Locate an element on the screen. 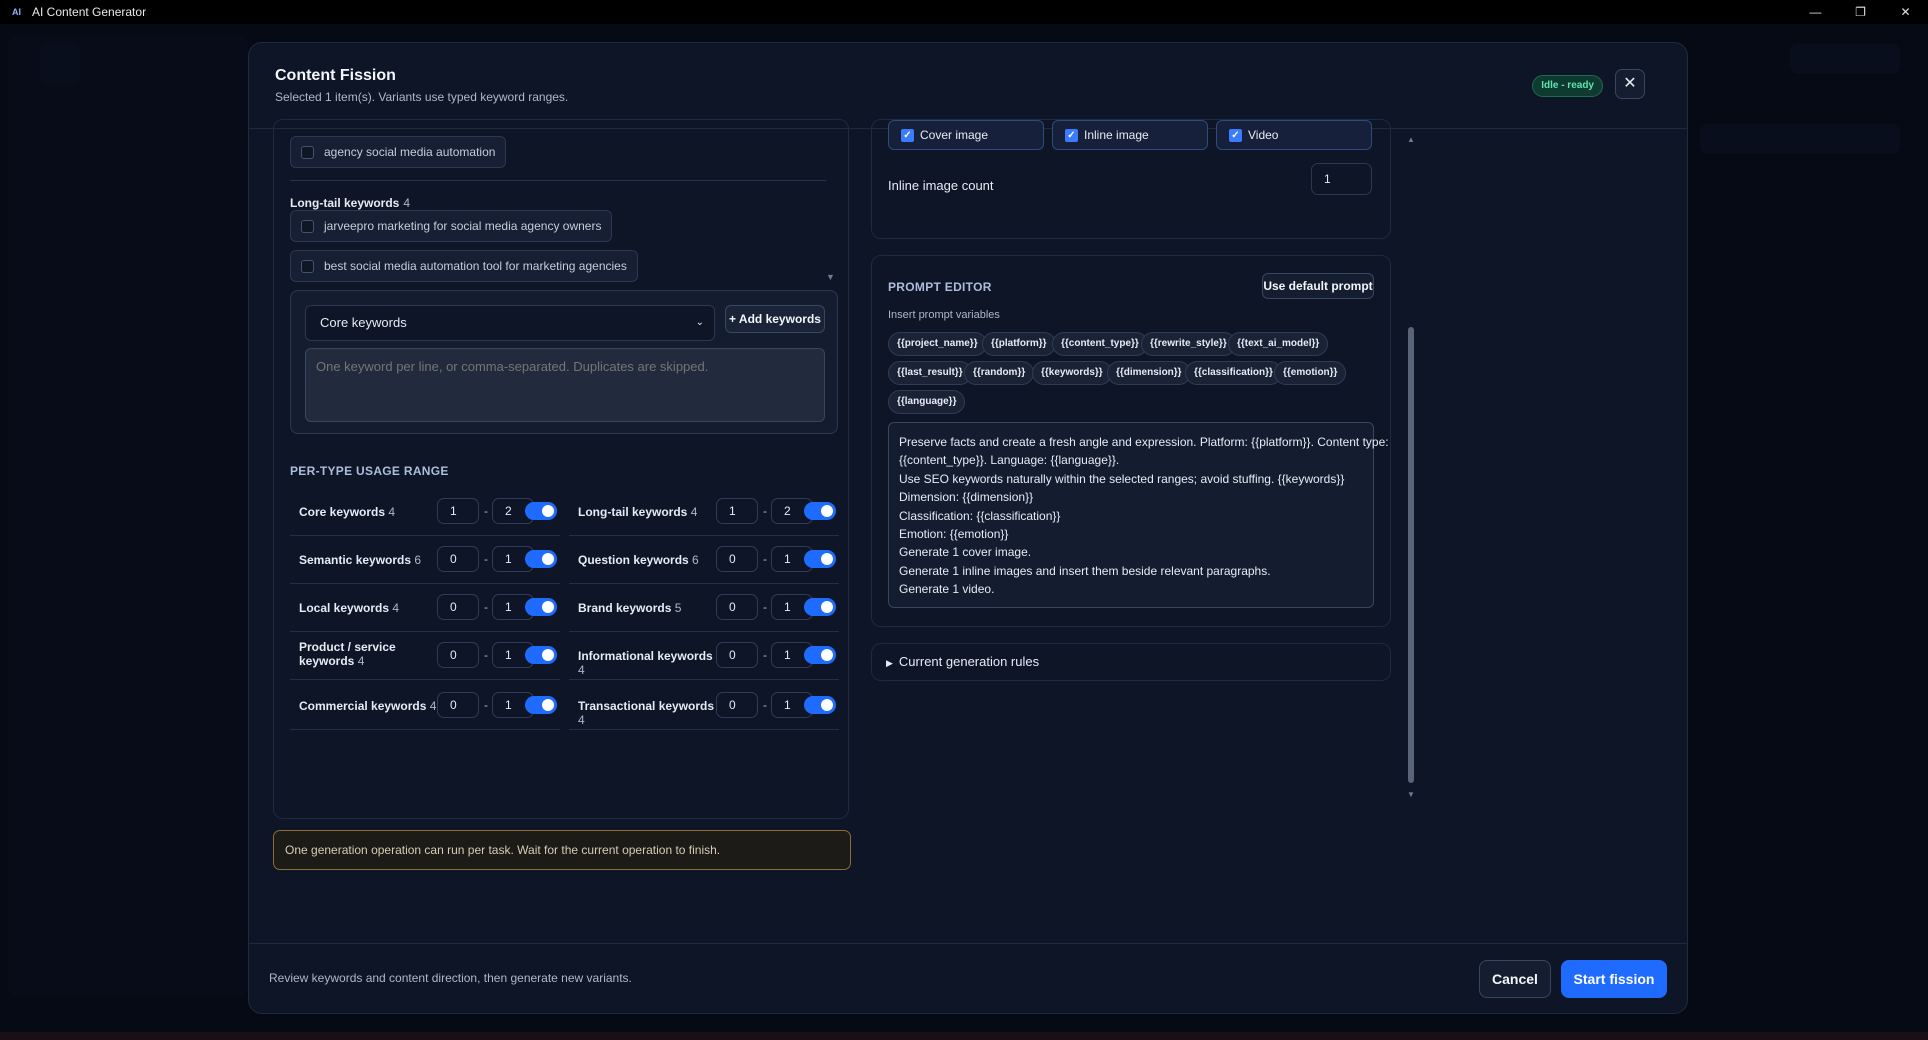 The image size is (1928, 1040). usage-range-label: Local keywords 4 is located at coordinates (369, 608).